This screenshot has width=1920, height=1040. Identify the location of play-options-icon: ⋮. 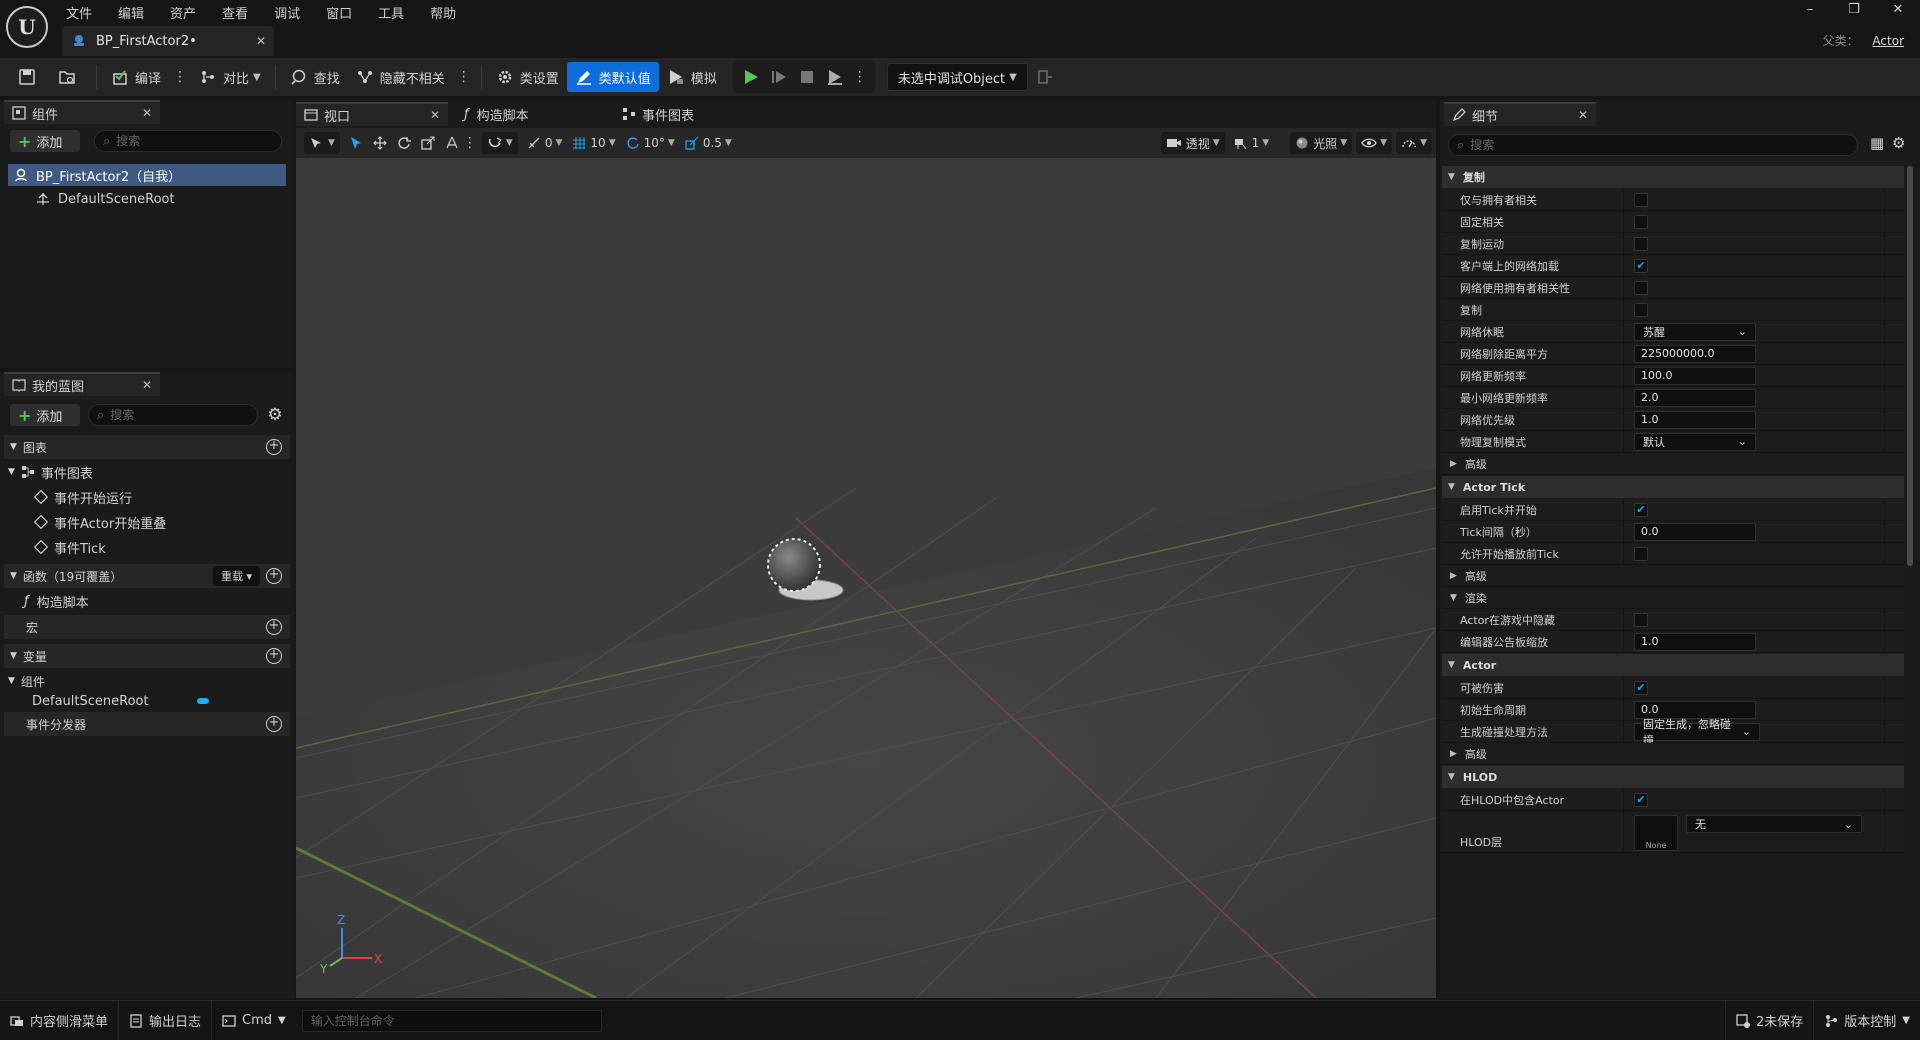
(860, 77).